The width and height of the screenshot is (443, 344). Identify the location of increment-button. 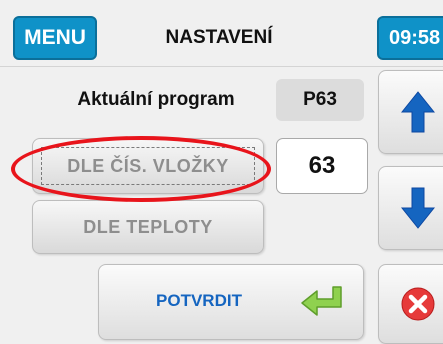
(410, 112).